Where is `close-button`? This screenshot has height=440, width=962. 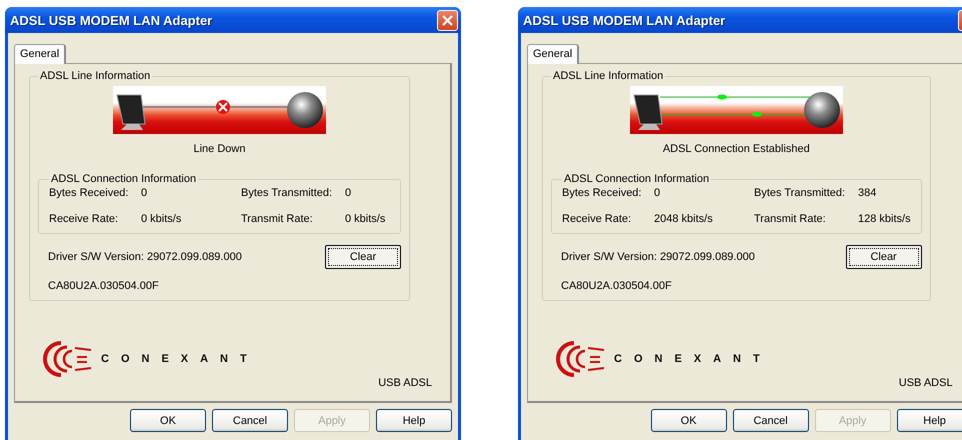
close-button is located at coordinates (447, 20).